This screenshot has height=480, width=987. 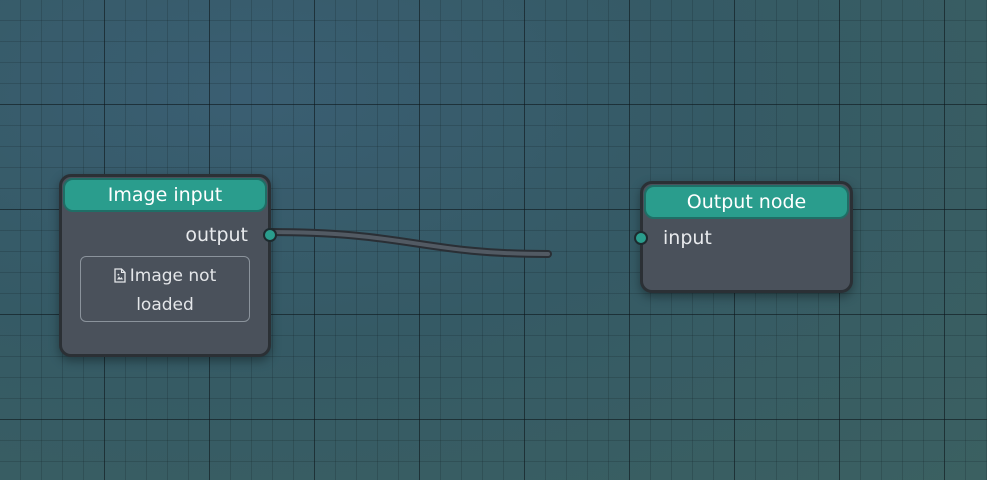 What do you see at coordinates (165, 195) in the screenshot?
I see `image-input-node-title: Image input` at bounding box center [165, 195].